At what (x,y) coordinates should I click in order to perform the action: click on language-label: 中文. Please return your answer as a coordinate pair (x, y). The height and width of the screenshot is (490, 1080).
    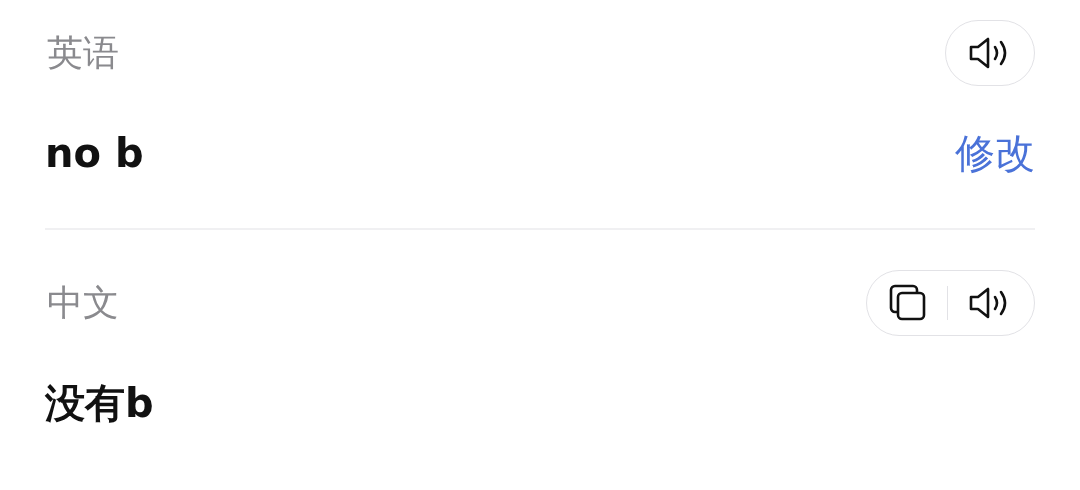
    Looking at the image, I should click on (82, 303).